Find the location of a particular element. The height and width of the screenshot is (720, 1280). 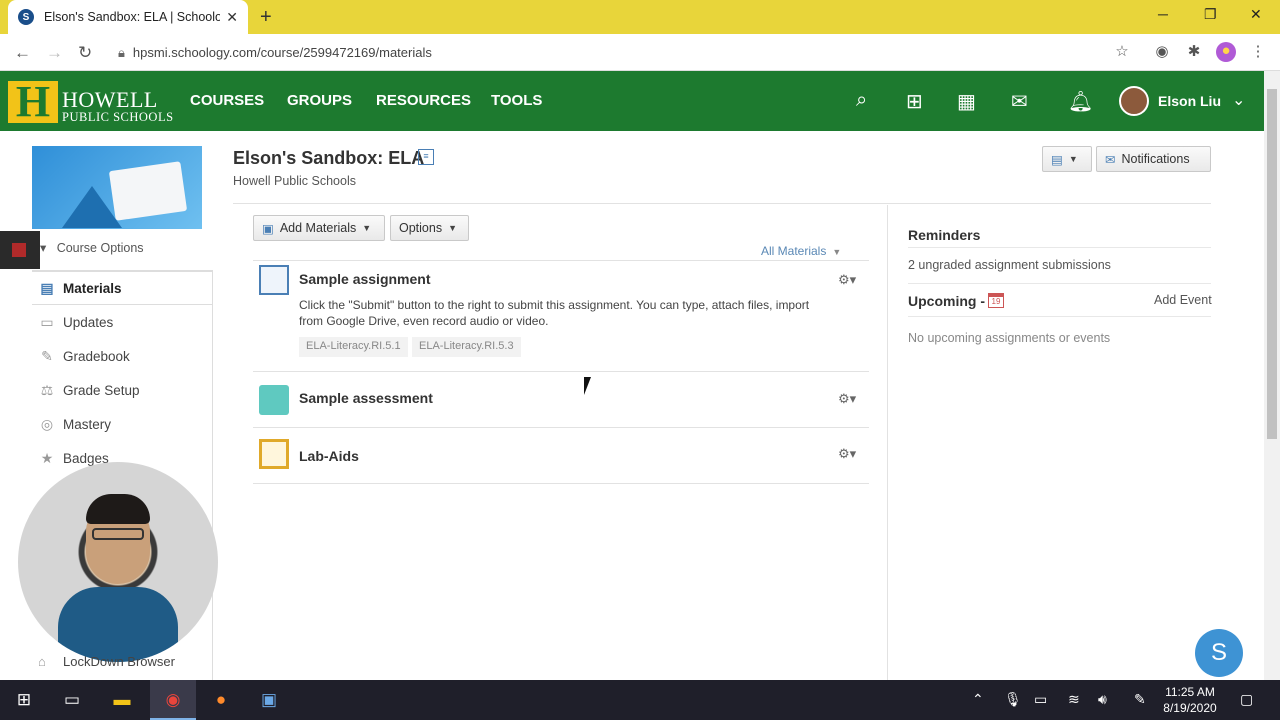

volume-icon: 🔊︎ is located at coordinates (1102, 699).